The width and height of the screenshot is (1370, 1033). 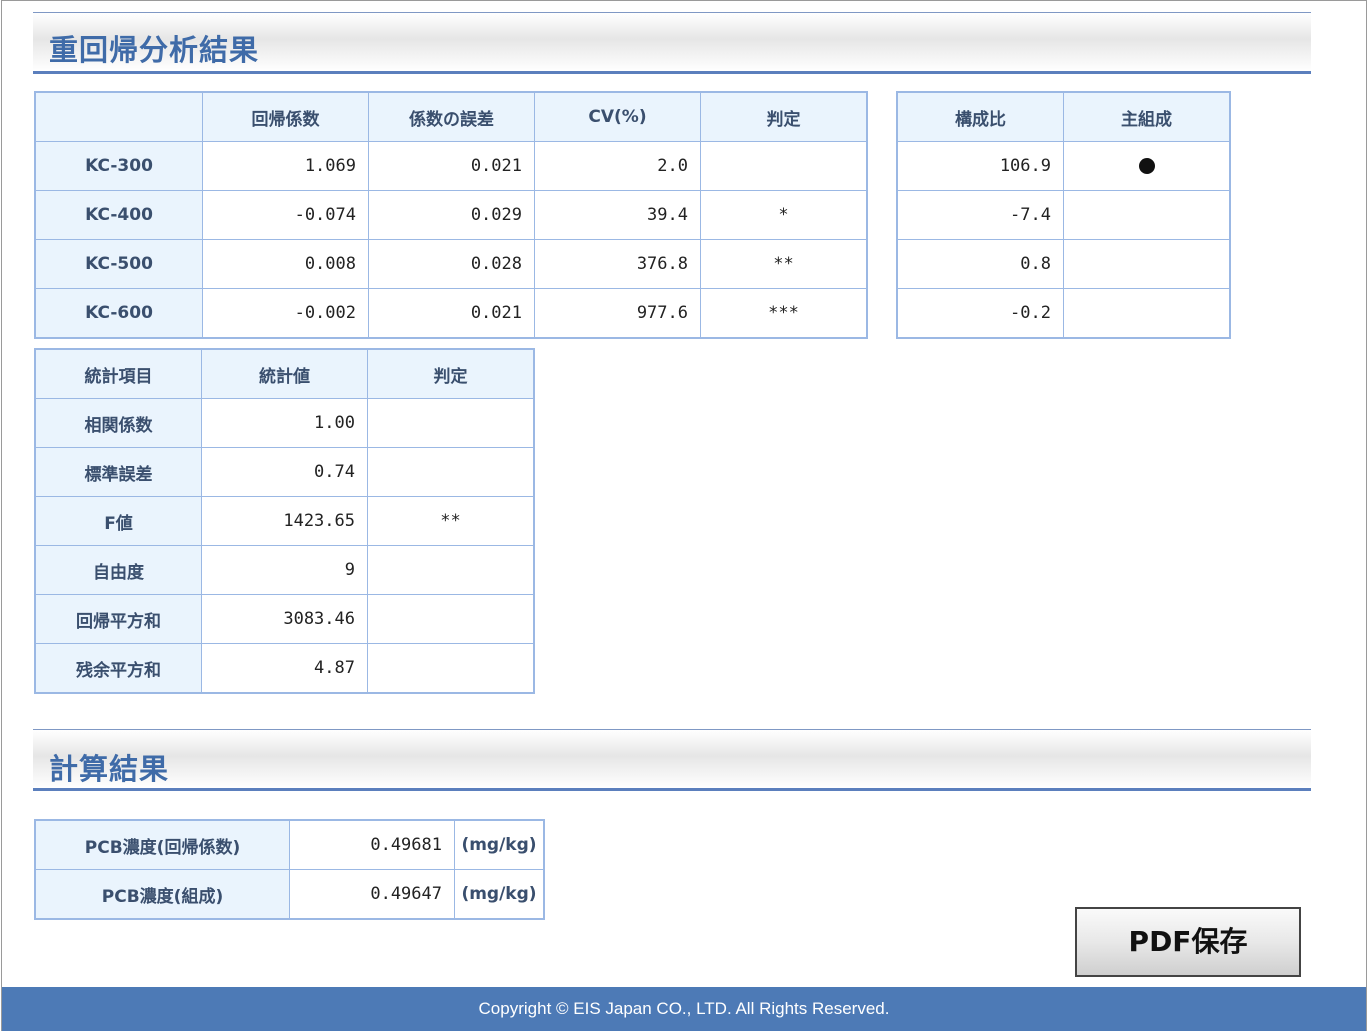 I want to click on row-label: F値, so click(x=118, y=521).